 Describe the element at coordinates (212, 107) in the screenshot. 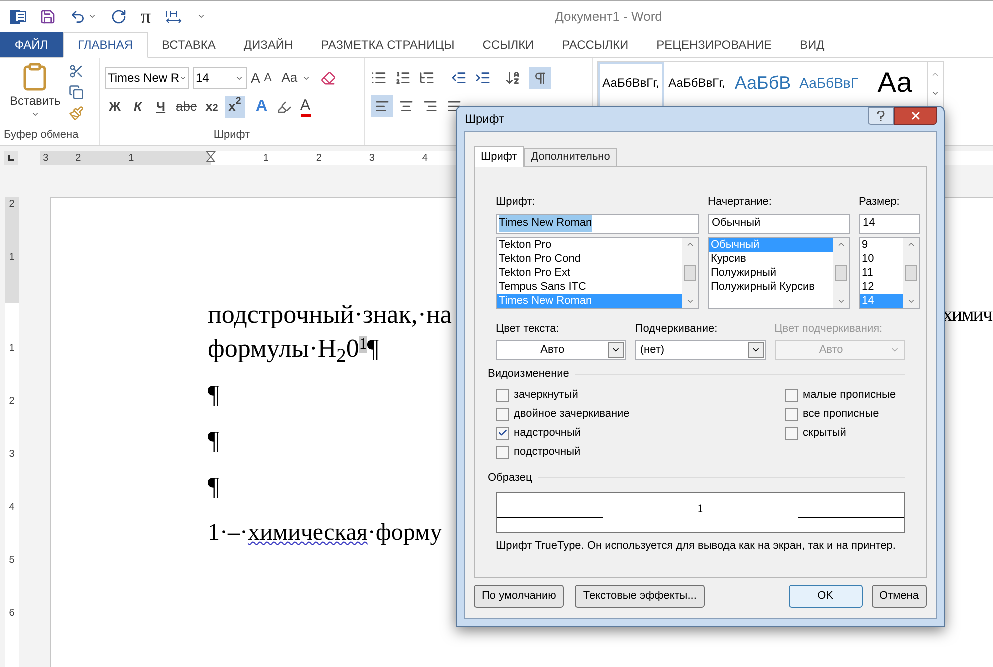

I see `format-button: x$_{2}$` at that location.